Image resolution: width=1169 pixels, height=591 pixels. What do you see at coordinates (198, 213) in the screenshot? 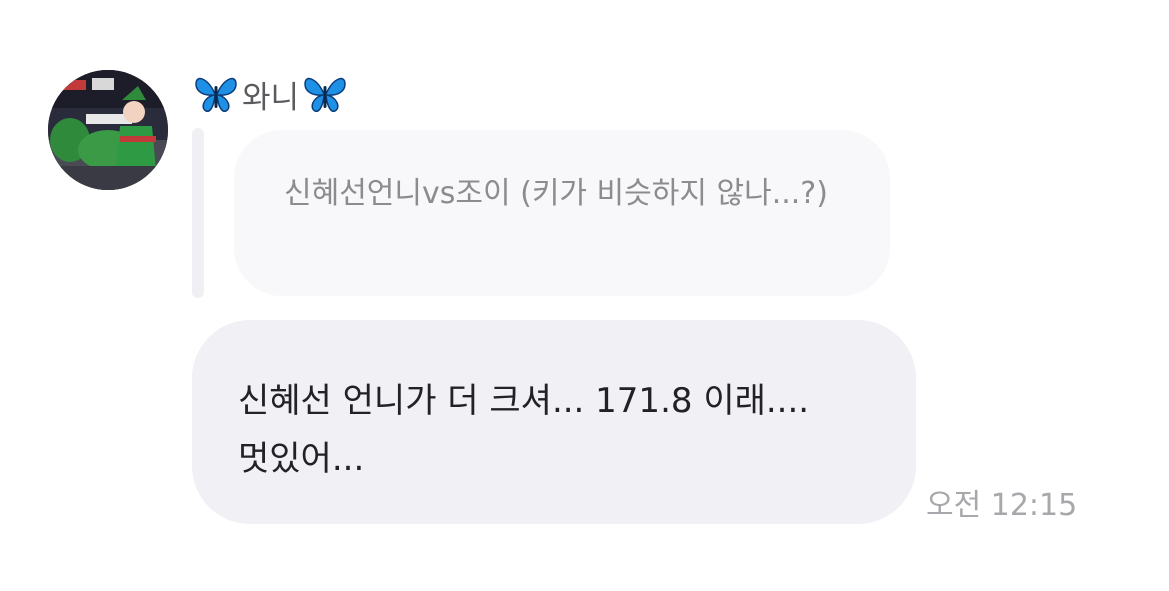
I see `quote-bar` at bounding box center [198, 213].